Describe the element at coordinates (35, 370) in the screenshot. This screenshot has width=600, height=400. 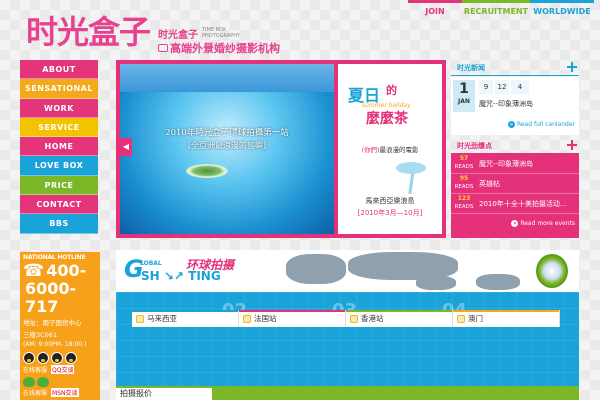
I see `online-service-label: 在线客服` at that location.